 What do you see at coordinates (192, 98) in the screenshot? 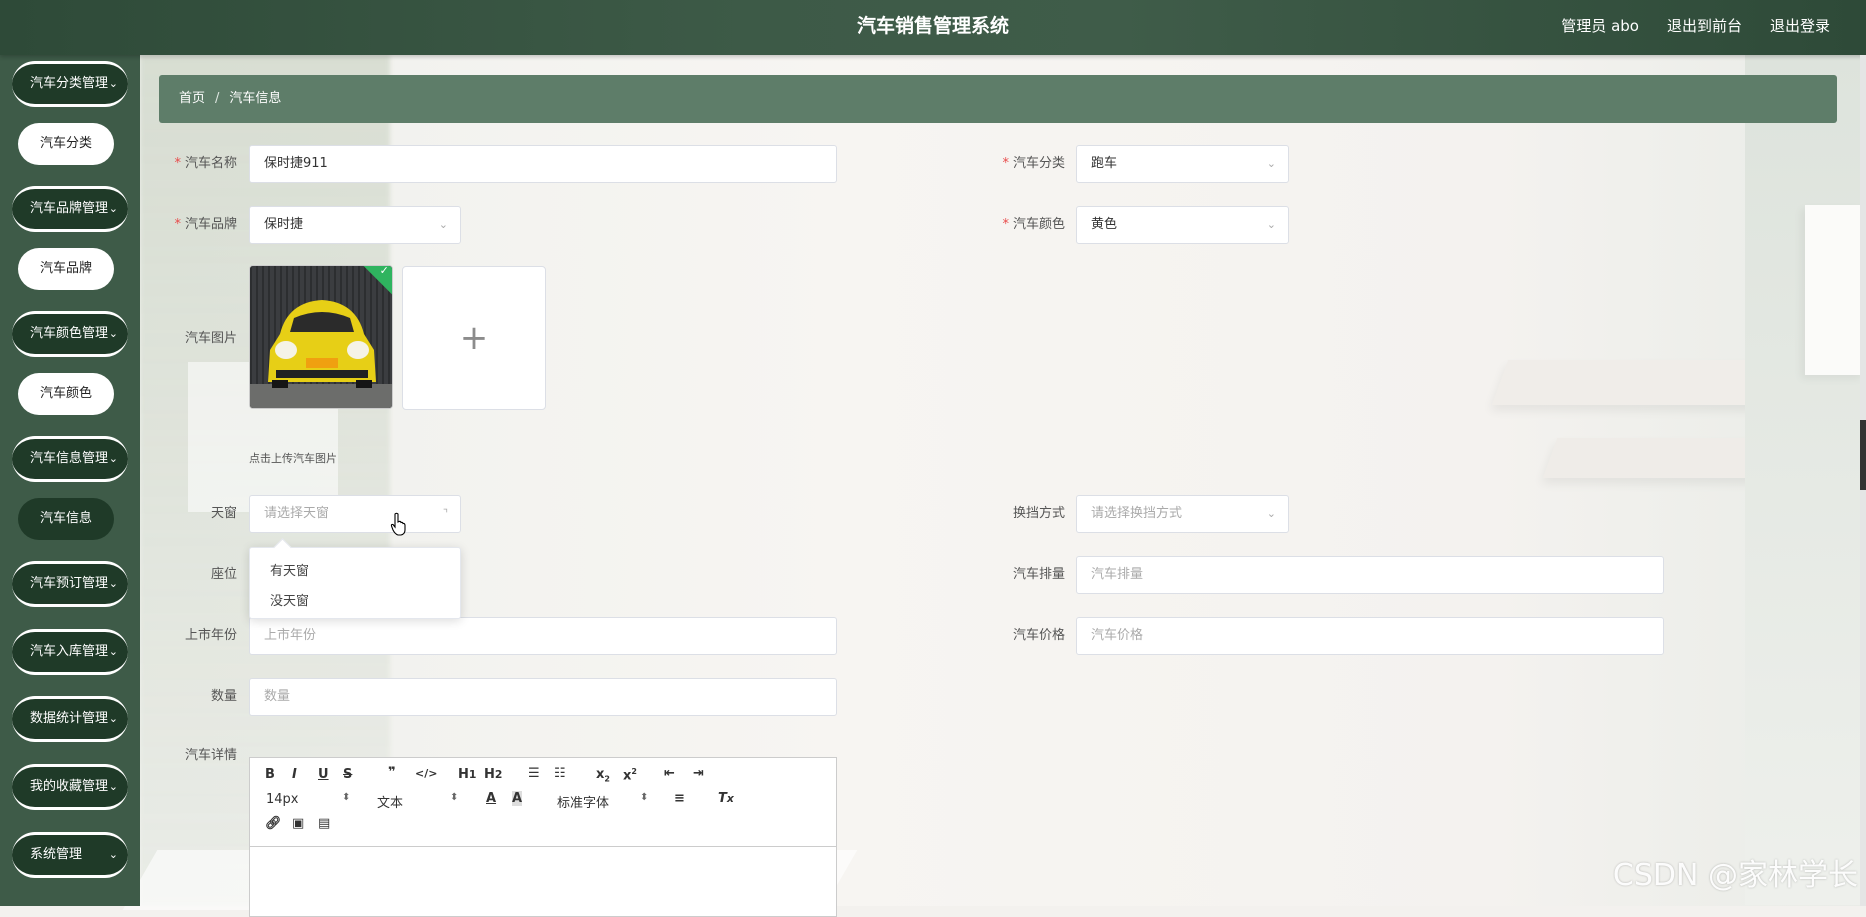
I see `breadcrumb-home: 首页` at bounding box center [192, 98].